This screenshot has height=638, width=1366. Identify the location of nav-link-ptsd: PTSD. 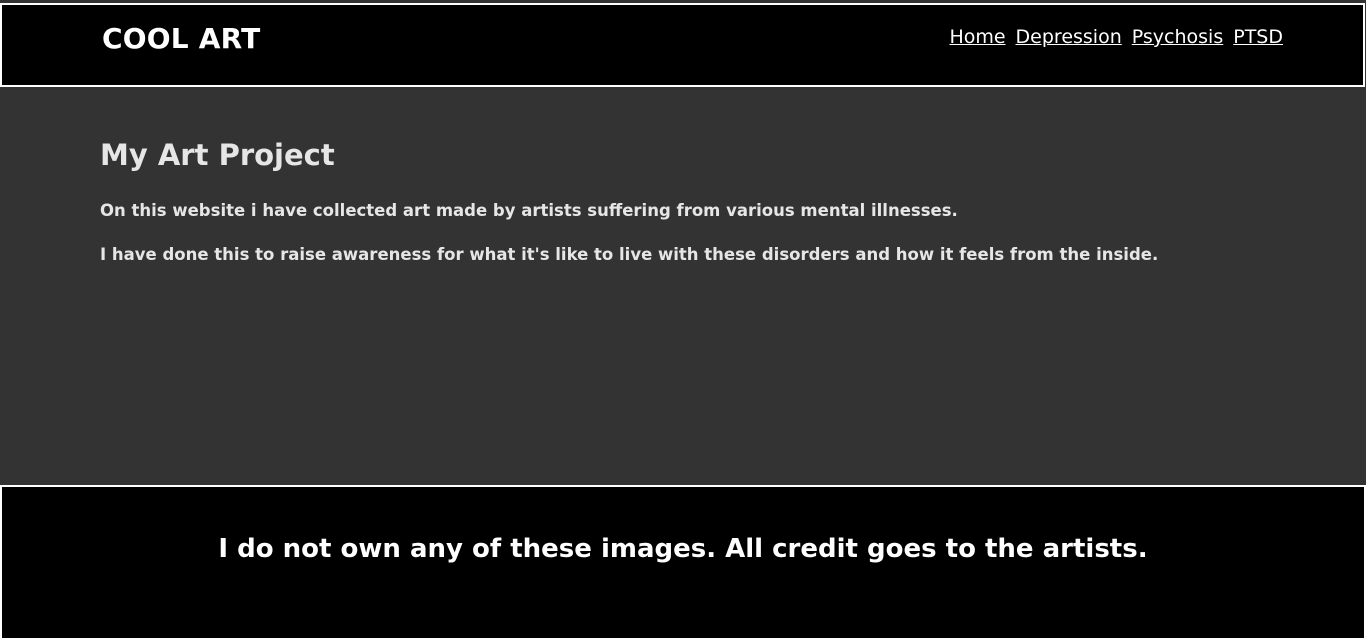
(1258, 37).